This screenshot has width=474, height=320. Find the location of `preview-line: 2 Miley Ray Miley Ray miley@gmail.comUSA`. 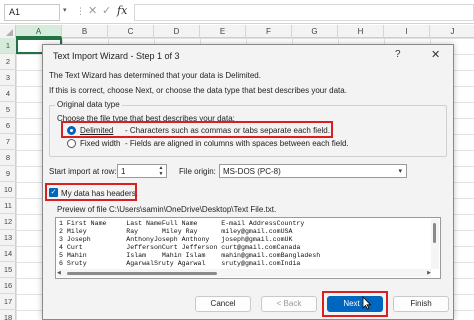

preview-line: 2 Miley Ray Miley Ray miley@gmail.comUSA is located at coordinates (176, 231).